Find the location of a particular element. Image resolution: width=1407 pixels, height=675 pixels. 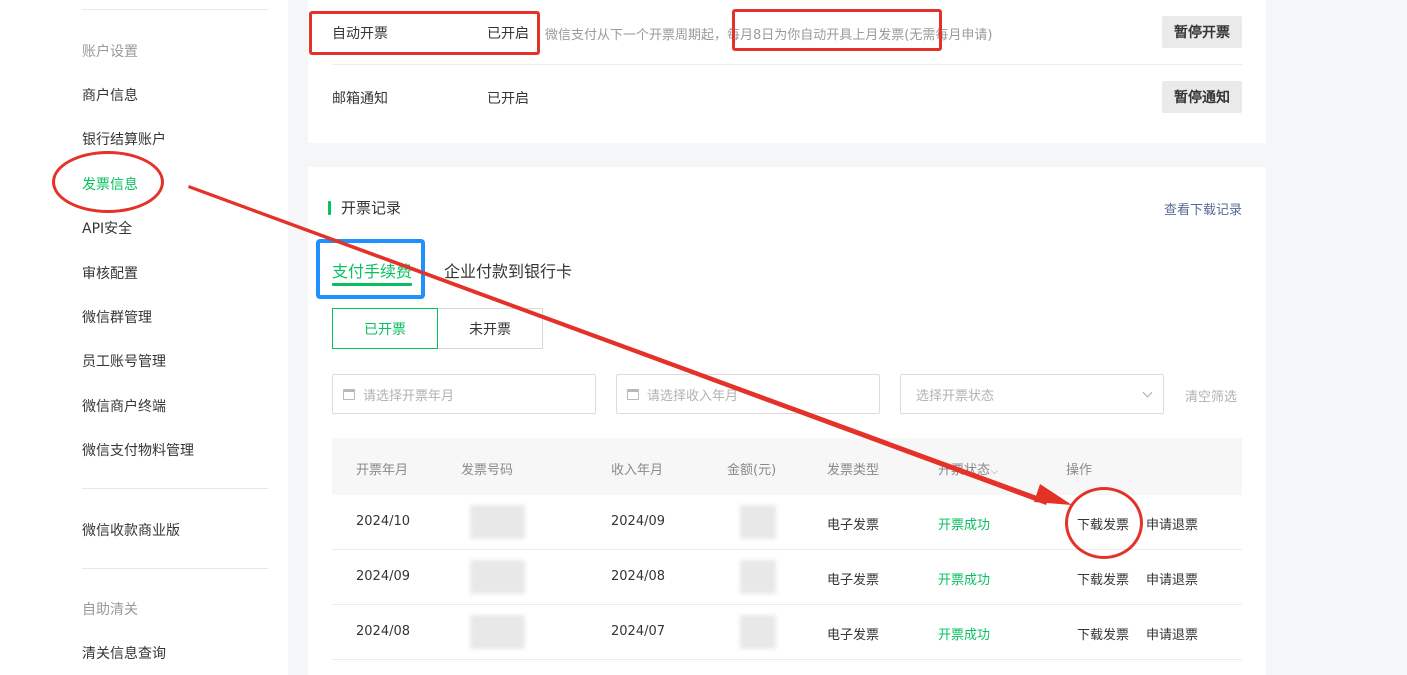

clear-filters-link: 清空筛选 is located at coordinates (1211, 395).